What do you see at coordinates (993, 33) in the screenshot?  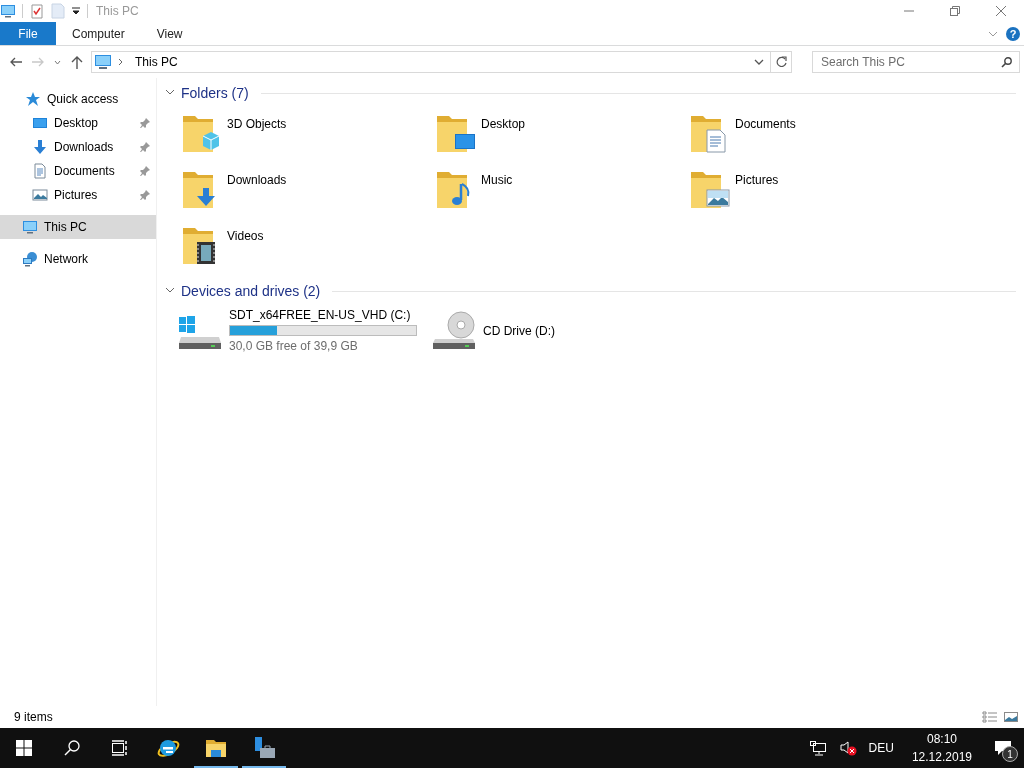 I see `expand-ribbon-icon` at bounding box center [993, 33].